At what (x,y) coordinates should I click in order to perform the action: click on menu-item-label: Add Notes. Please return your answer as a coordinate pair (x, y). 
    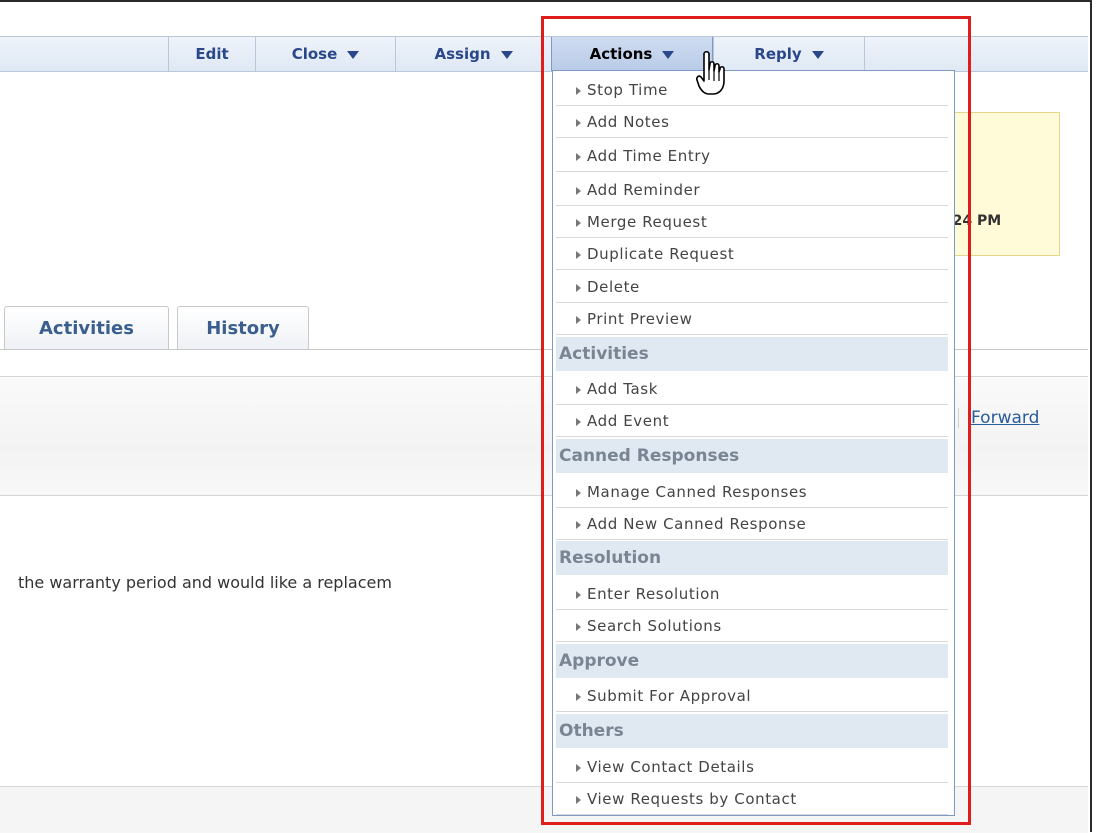
    Looking at the image, I should click on (628, 122).